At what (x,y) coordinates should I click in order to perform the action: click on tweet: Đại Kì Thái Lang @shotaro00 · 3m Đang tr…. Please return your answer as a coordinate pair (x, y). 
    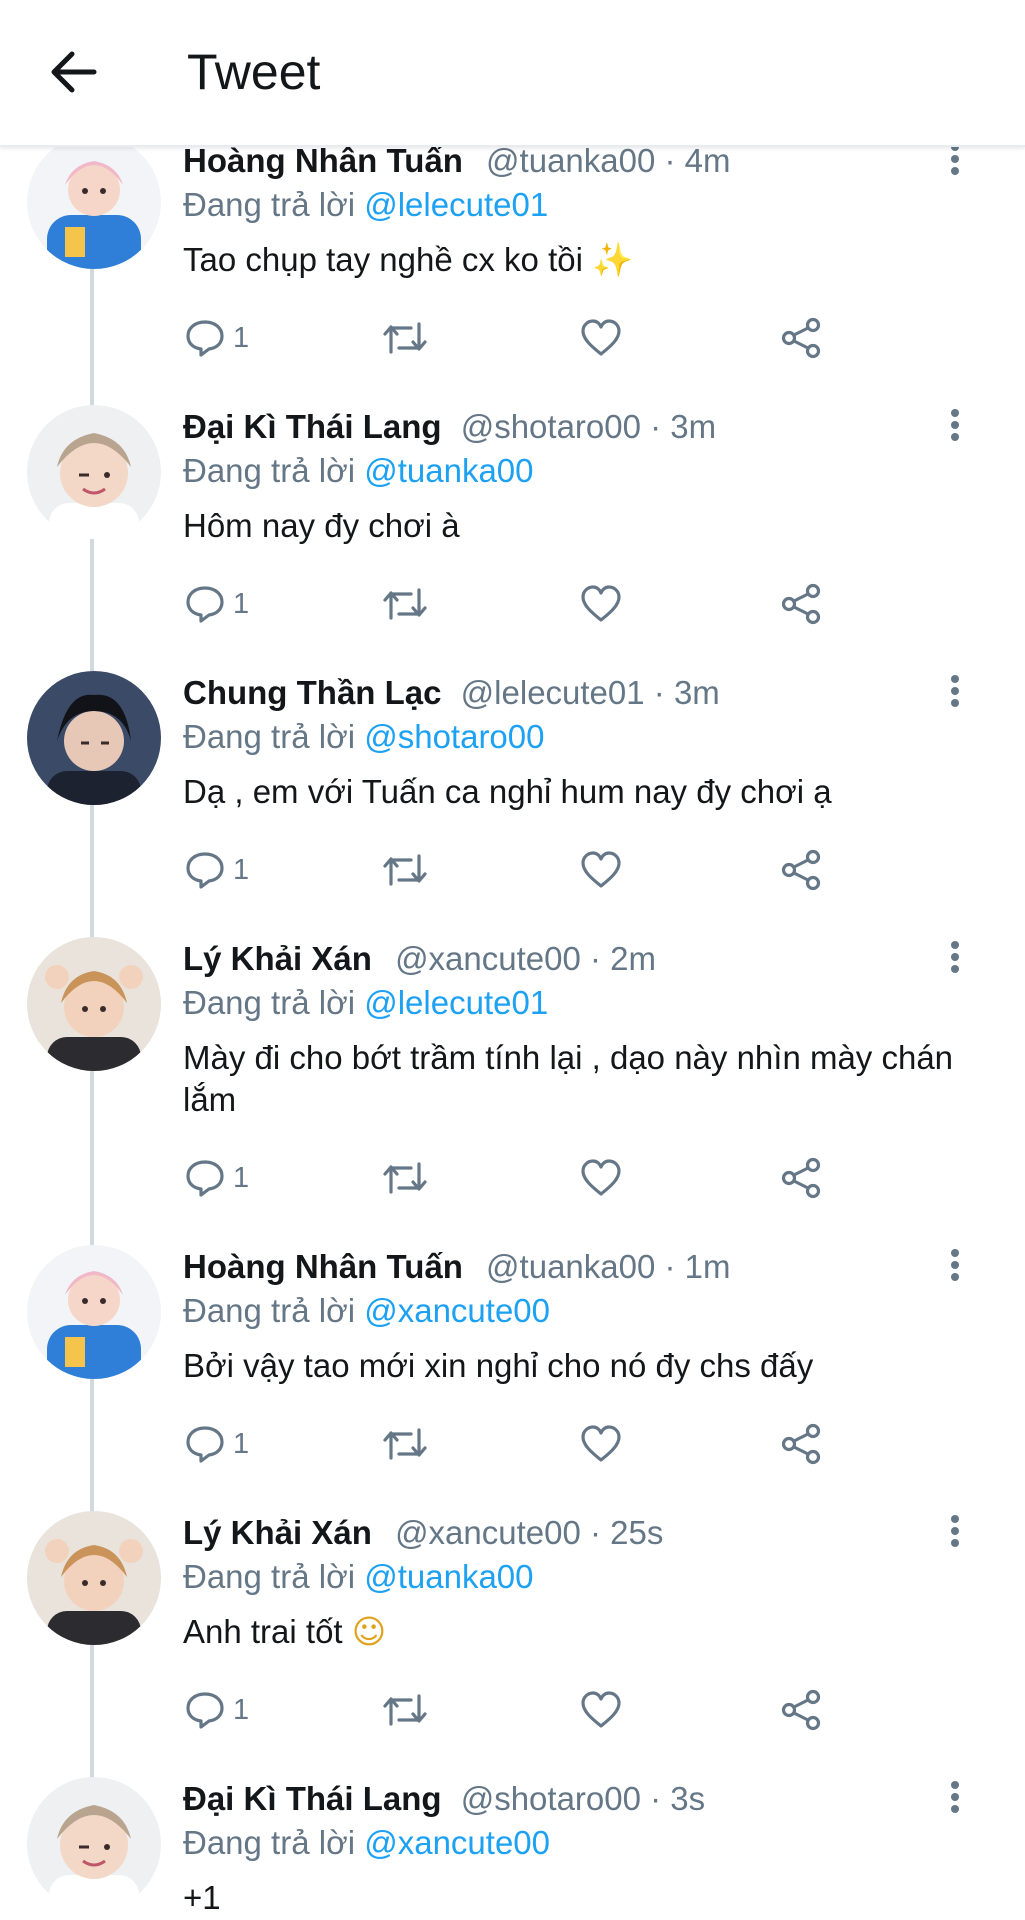
    Looking at the image, I should click on (512, 541).